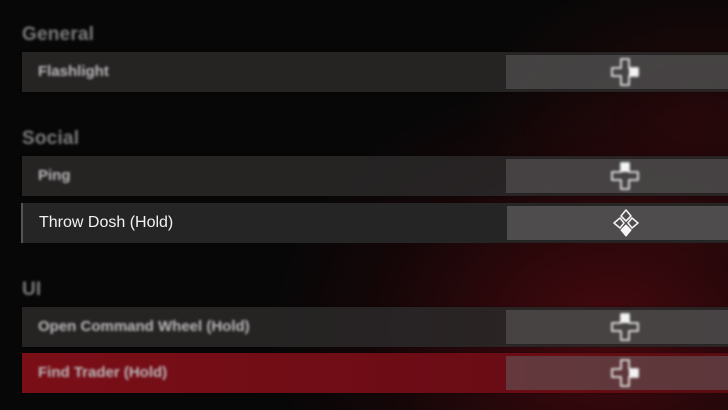 This screenshot has width=728, height=410. What do you see at coordinates (51, 138) in the screenshot?
I see `section-title-social: Social` at bounding box center [51, 138].